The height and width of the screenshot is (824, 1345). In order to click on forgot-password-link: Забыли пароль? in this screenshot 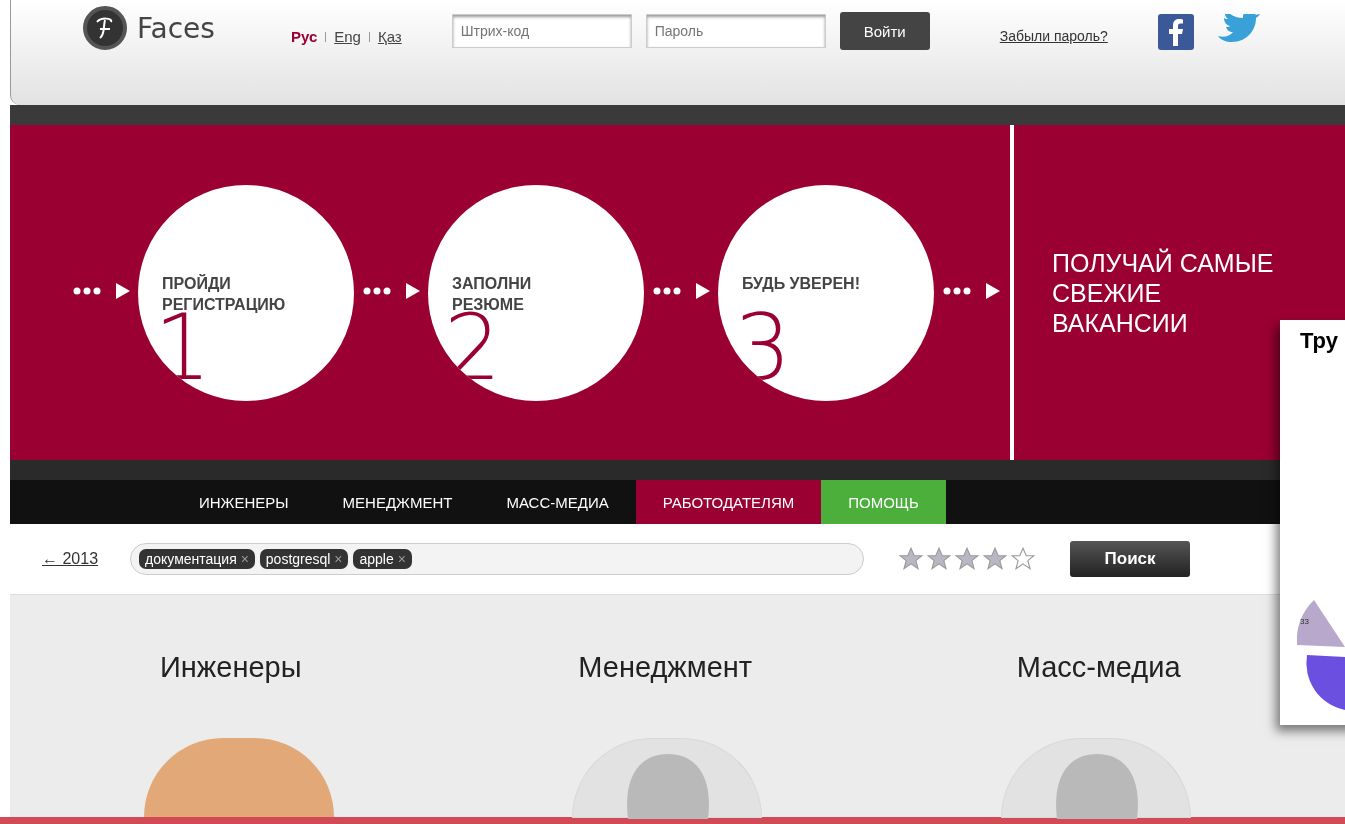, I will do `click(1053, 36)`.